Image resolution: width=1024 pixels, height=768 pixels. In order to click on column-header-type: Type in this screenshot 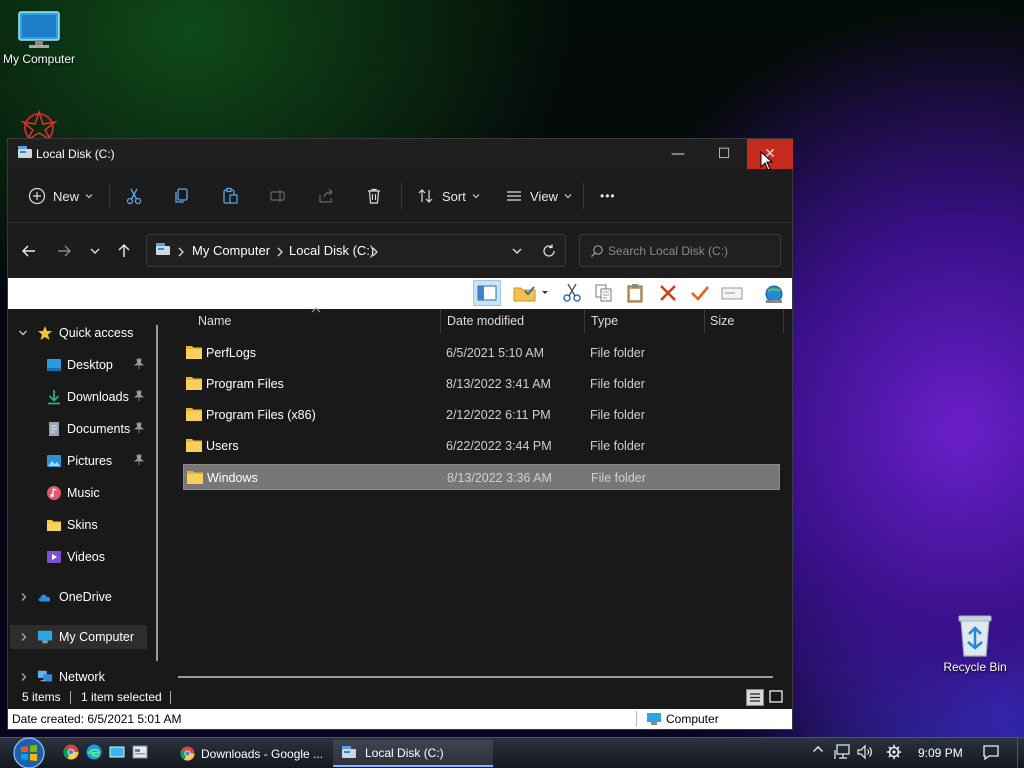, I will do `click(646, 321)`.